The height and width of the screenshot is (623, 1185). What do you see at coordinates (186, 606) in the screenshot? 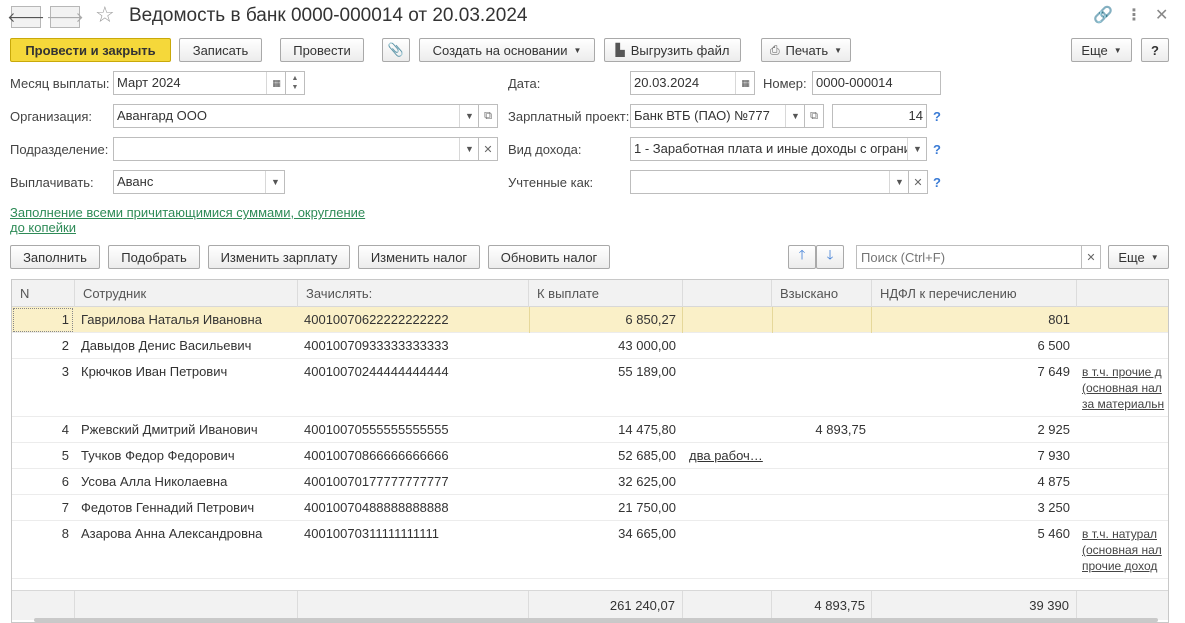
I see `footer-cell` at bounding box center [186, 606].